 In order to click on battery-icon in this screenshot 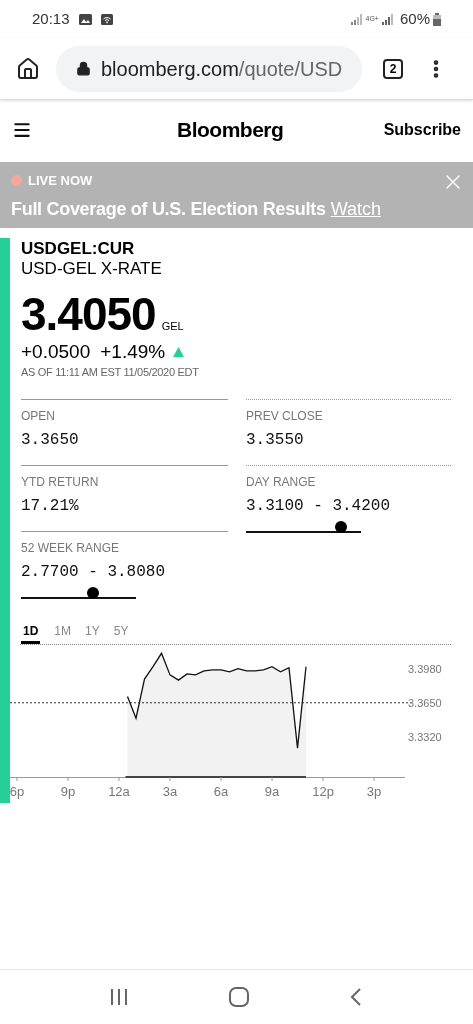, I will do `click(437, 19)`.